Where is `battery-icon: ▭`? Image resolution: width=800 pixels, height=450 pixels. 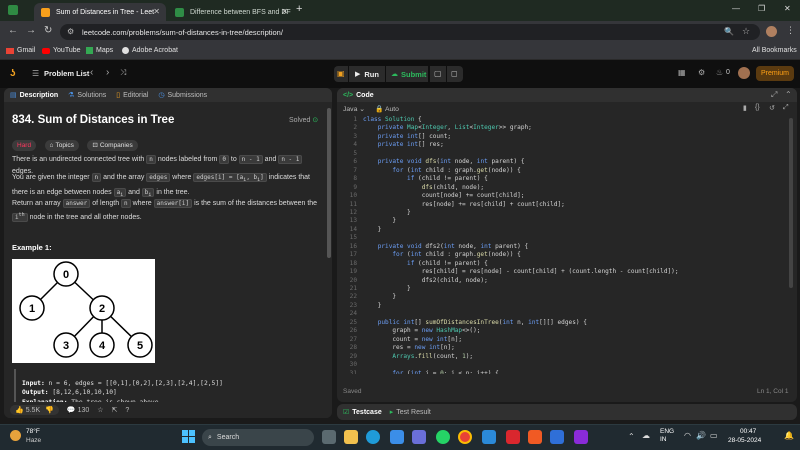 battery-icon: ▭ is located at coordinates (714, 435).